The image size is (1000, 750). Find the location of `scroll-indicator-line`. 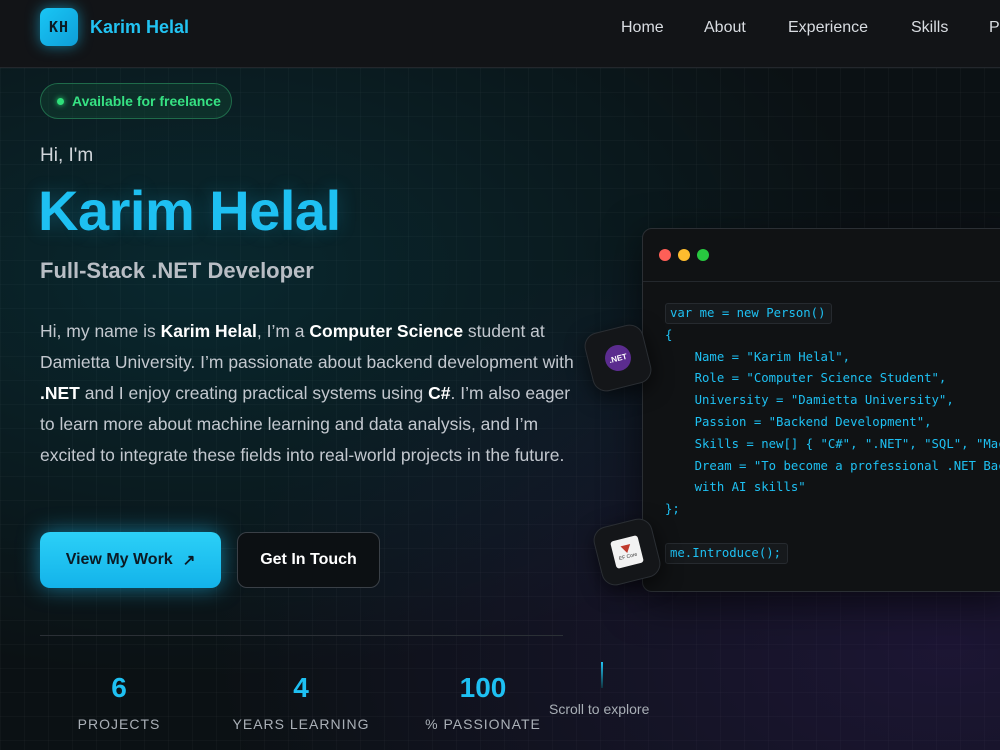

scroll-indicator-line is located at coordinates (602, 675).